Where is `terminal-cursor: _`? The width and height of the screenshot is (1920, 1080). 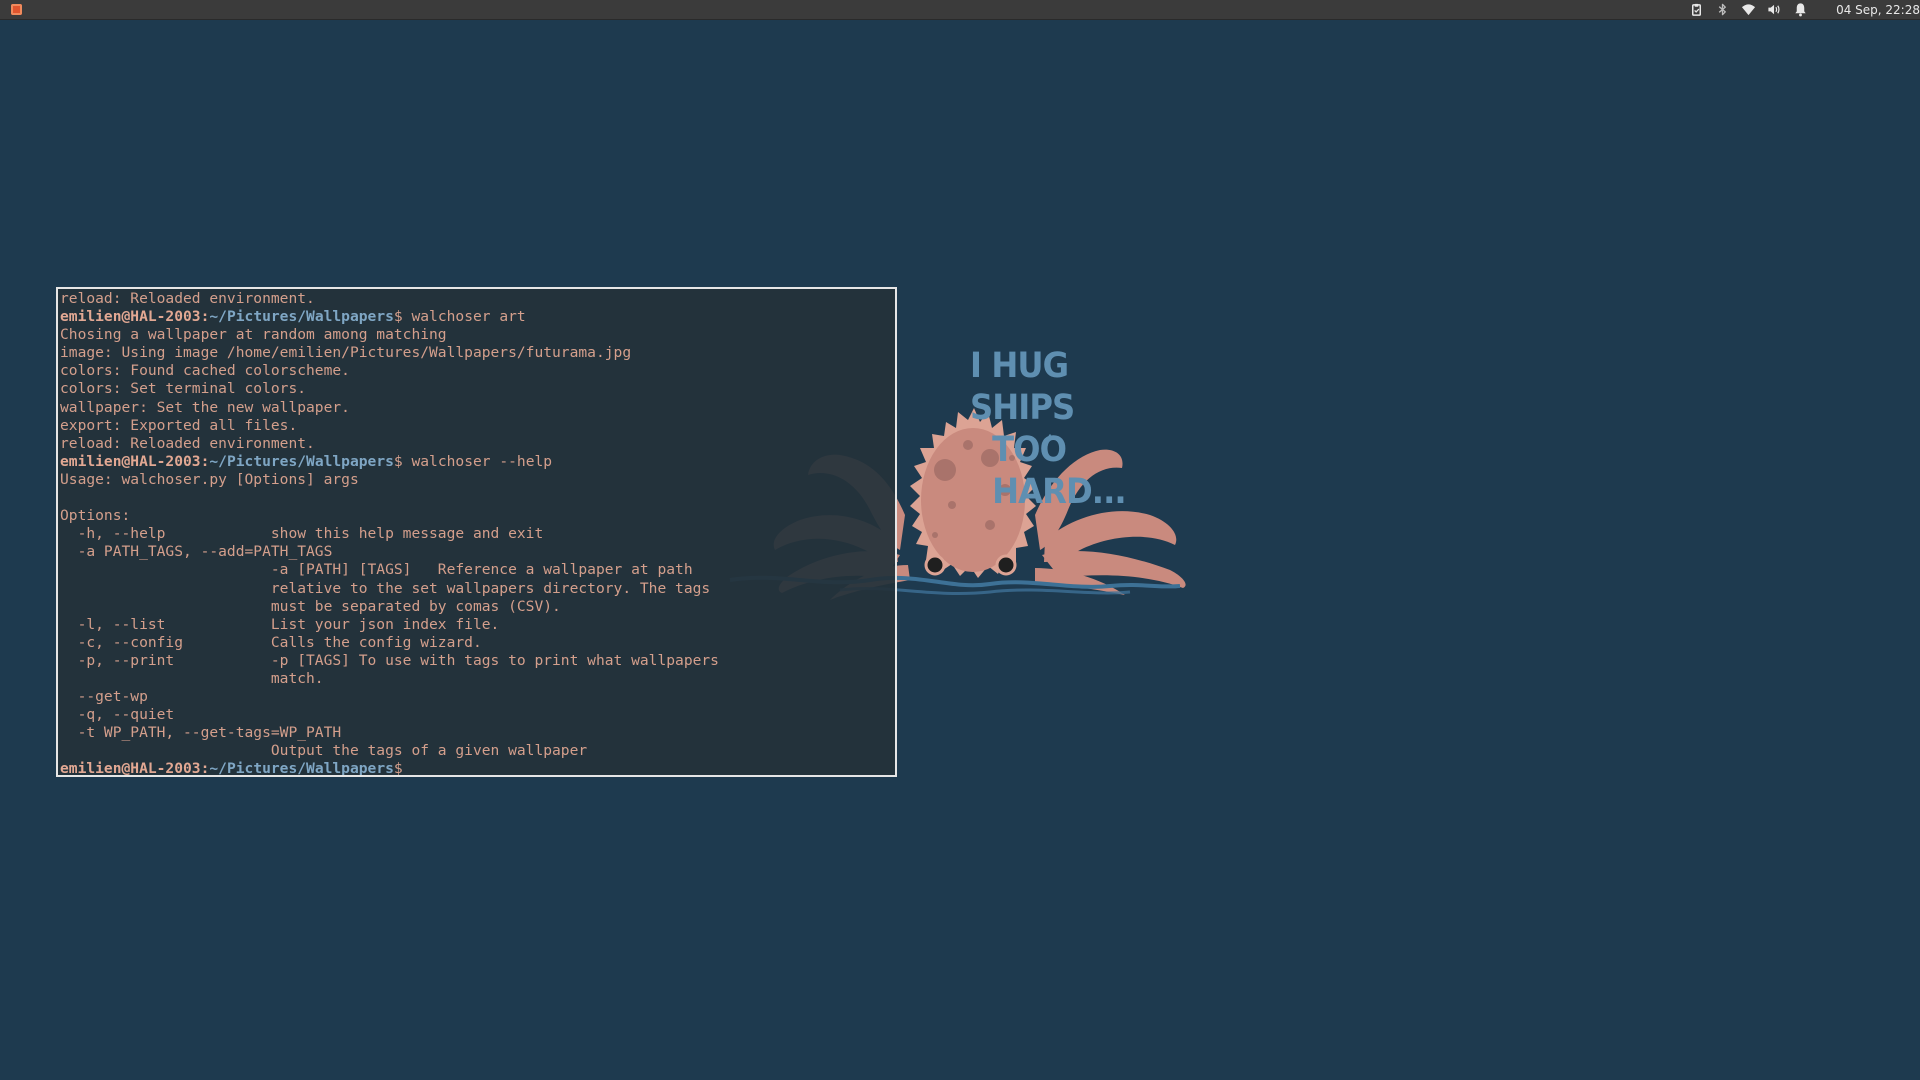
terminal-cursor: _ is located at coordinates (416, 768).